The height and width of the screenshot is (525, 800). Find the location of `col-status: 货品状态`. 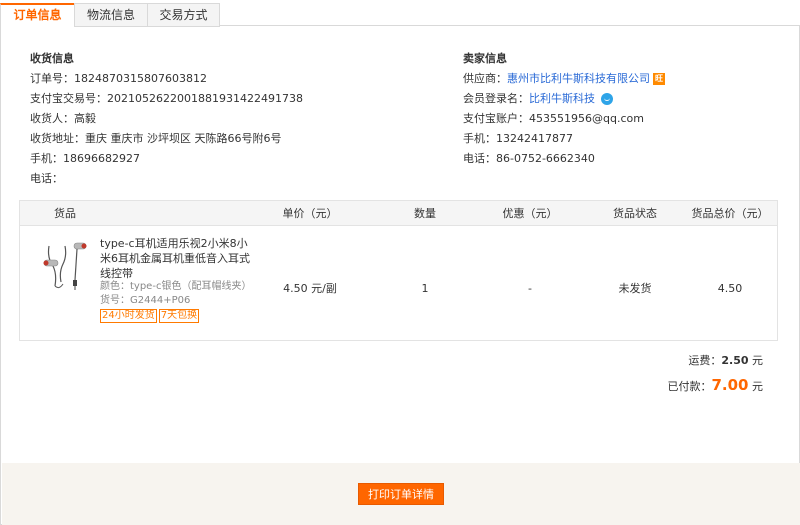

col-status: 货品状态 is located at coordinates (635, 213).